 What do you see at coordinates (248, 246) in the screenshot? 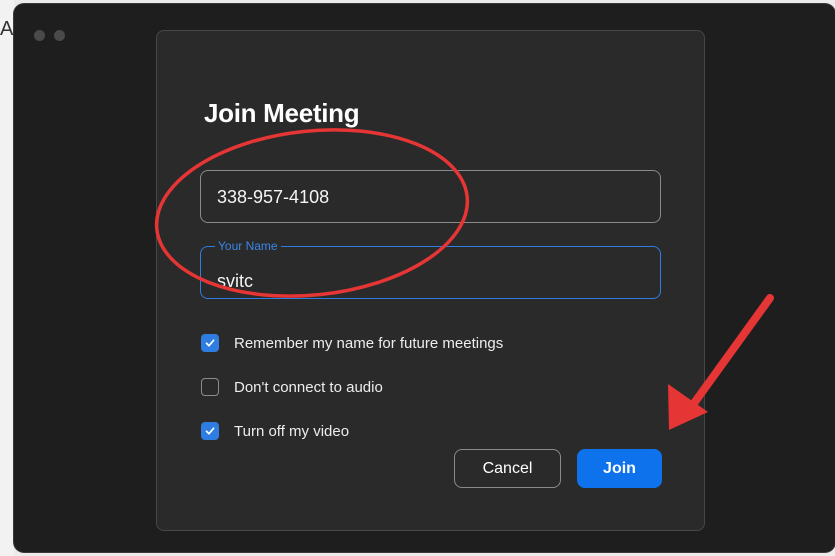
I see `your-name-legend: Your Name` at bounding box center [248, 246].